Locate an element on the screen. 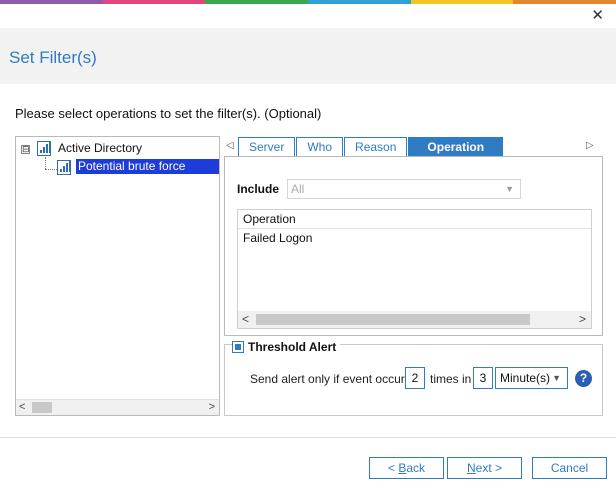  tree-node-potential-brute-force-attack: Potential brute force attack is located at coordinates (147, 173).